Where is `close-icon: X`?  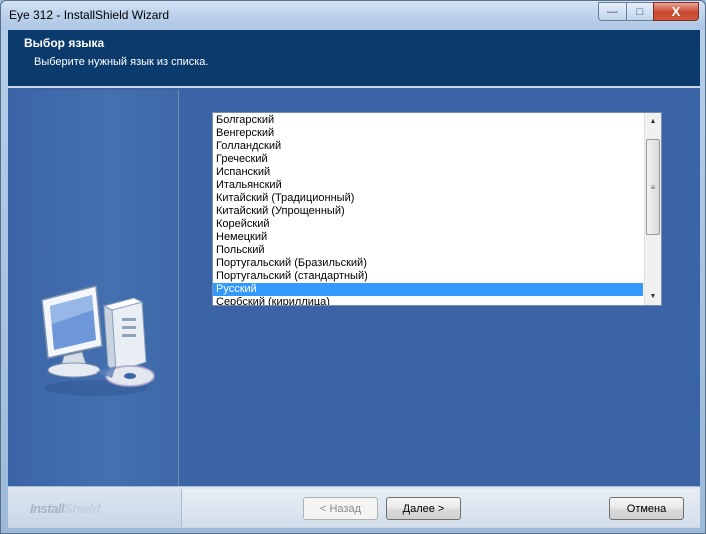 close-icon: X is located at coordinates (676, 11).